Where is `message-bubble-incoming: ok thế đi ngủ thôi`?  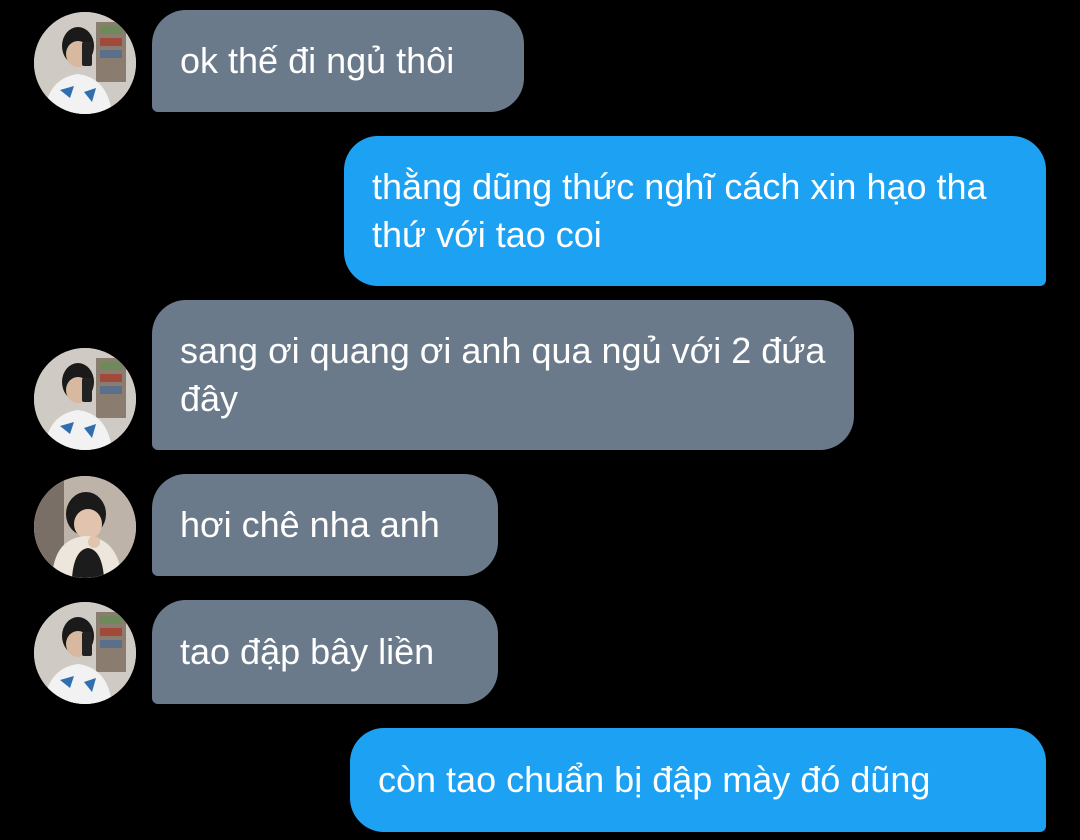
message-bubble-incoming: ok thế đi ngủ thôi is located at coordinates (338, 61).